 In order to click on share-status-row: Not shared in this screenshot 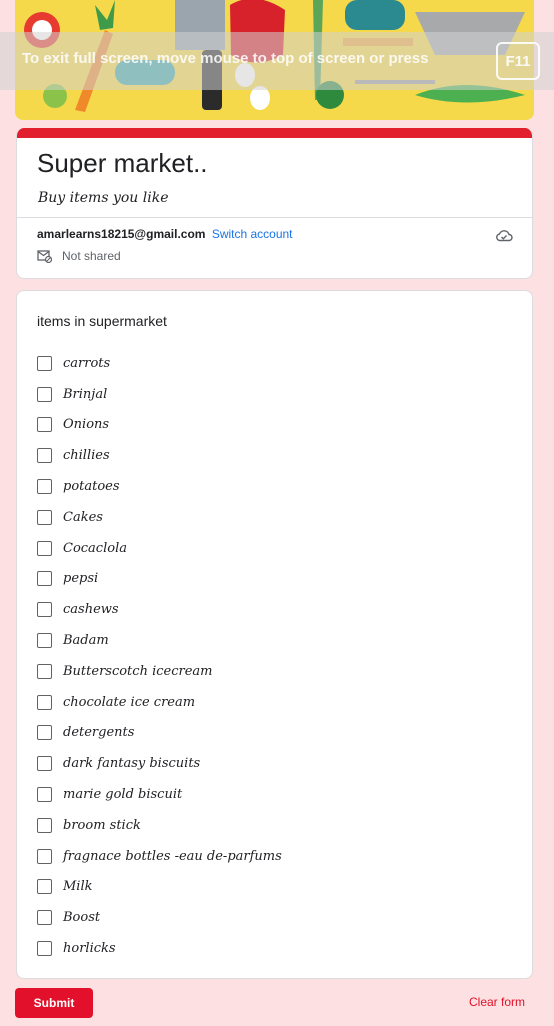, I will do `click(79, 256)`.